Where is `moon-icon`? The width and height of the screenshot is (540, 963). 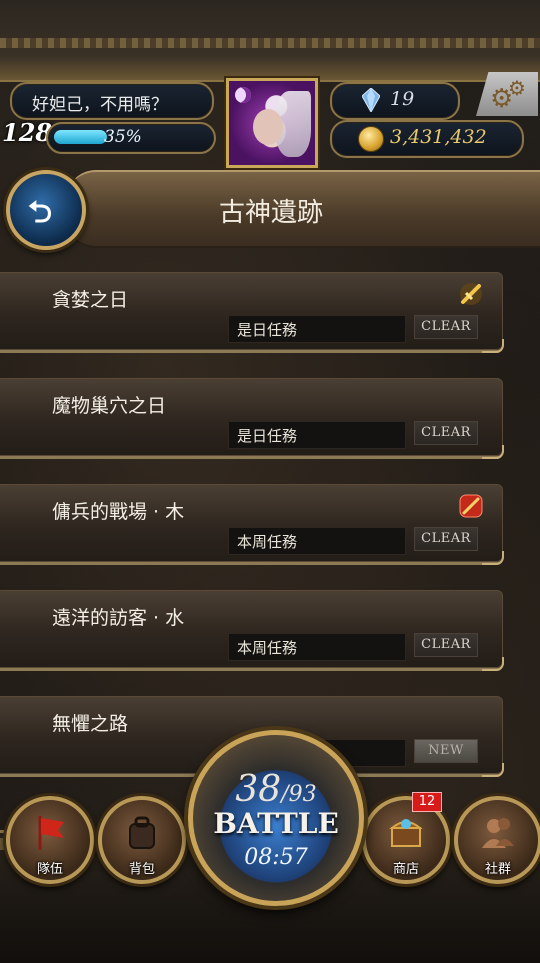
moon-icon is located at coordinates (243, 95).